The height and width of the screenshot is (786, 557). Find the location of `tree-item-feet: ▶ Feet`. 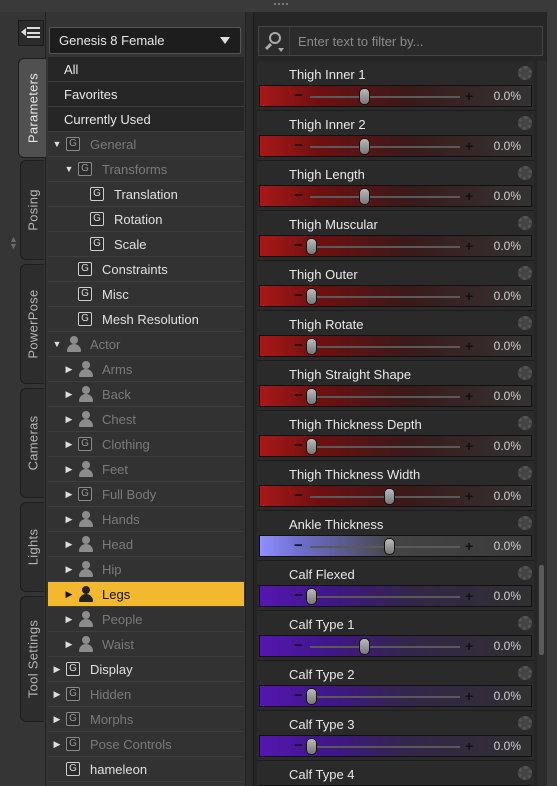

tree-item-feet: ▶ Feet is located at coordinates (146, 469).